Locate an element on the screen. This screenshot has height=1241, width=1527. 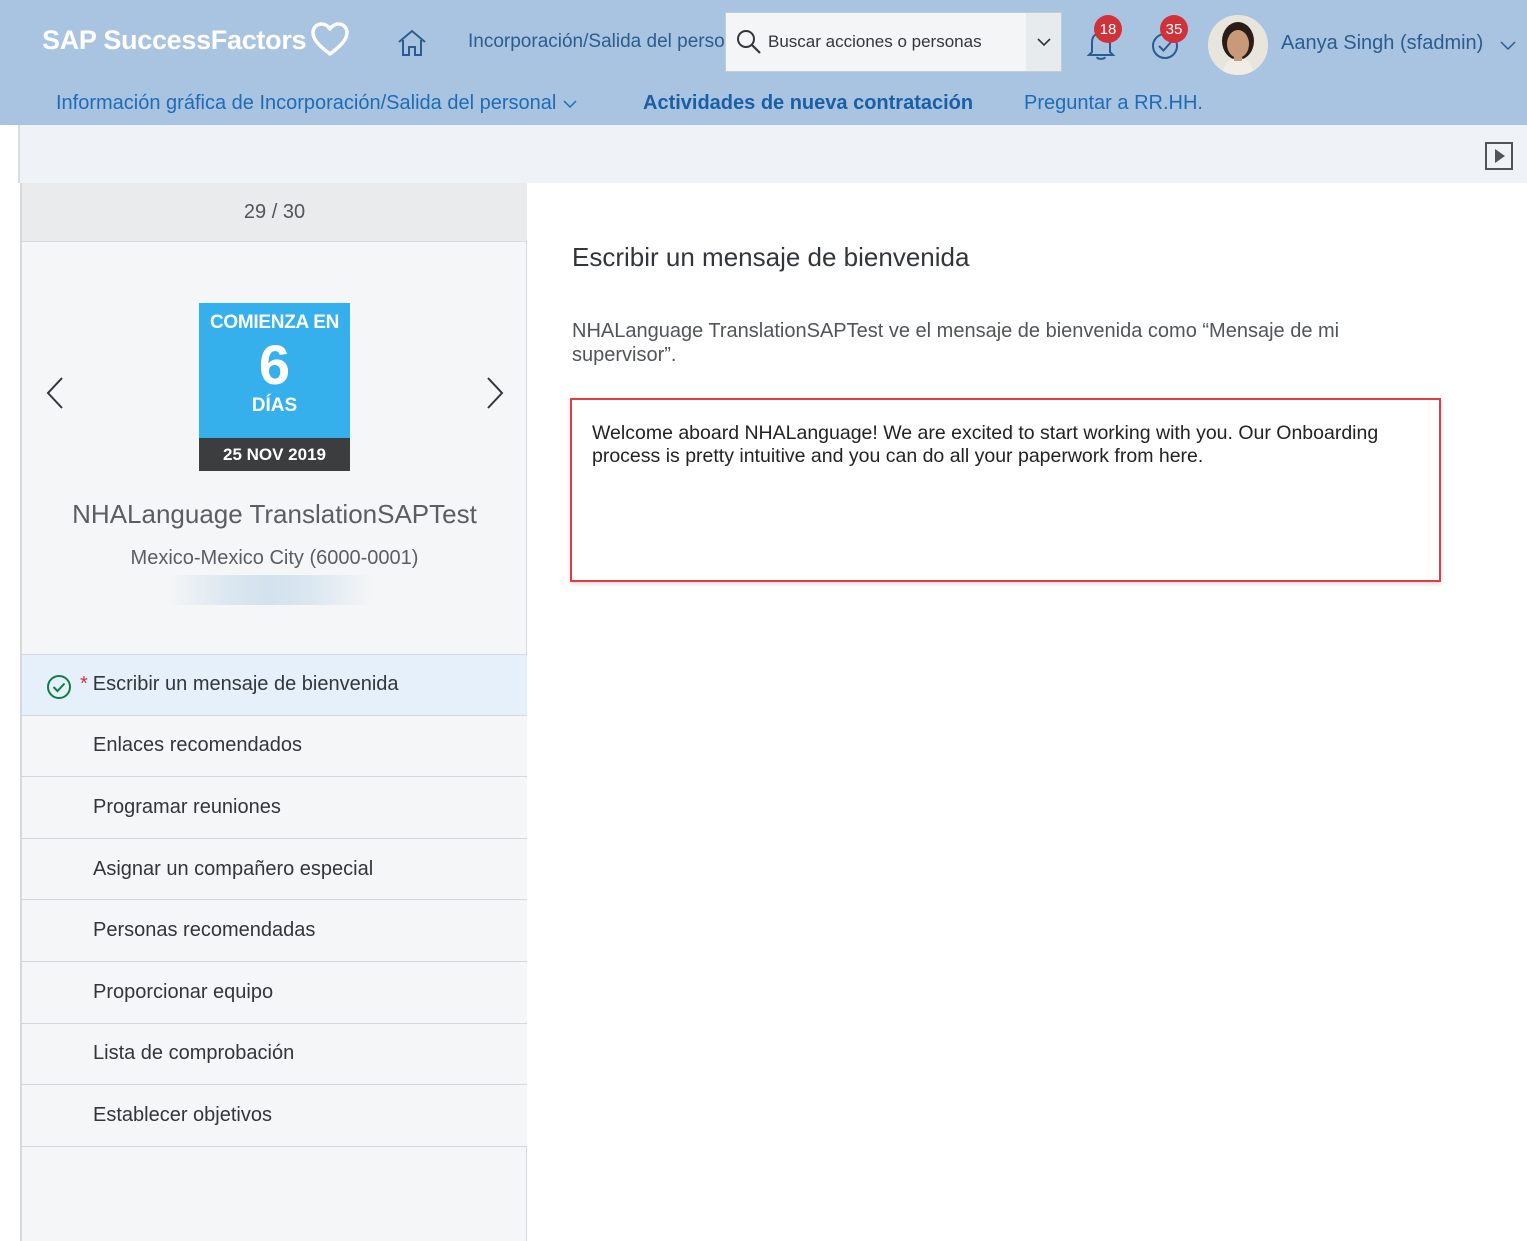
notifications-badge: 18 is located at coordinates (1108, 29).